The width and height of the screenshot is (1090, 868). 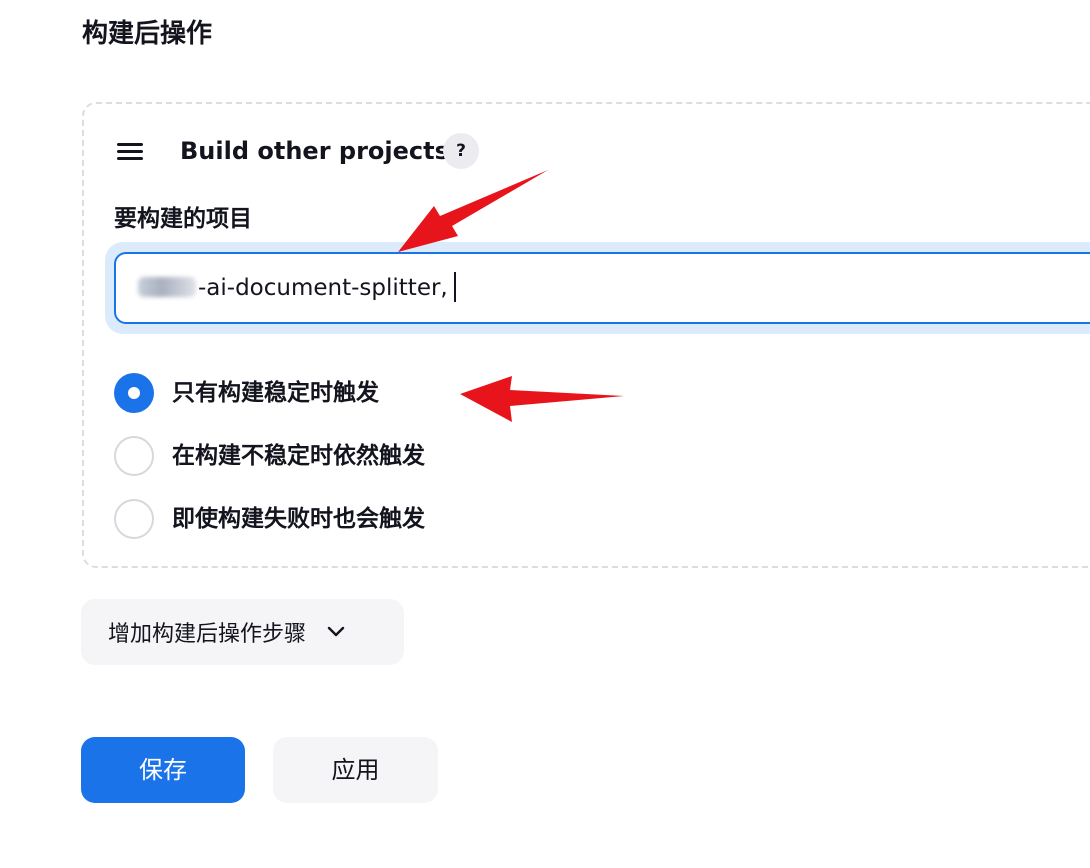 What do you see at coordinates (461, 151) in the screenshot?
I see `help-button: ?` at bounding box center [461, 151].